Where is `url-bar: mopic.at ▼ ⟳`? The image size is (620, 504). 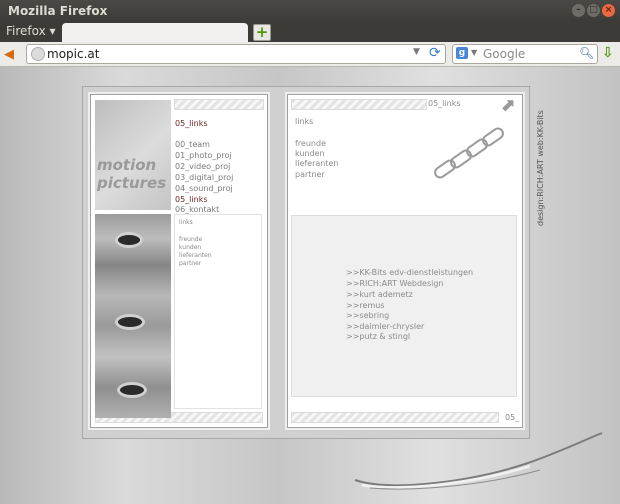 url-bar: mopic.at ▼ ⟳ is located at coordinates (236, 54).